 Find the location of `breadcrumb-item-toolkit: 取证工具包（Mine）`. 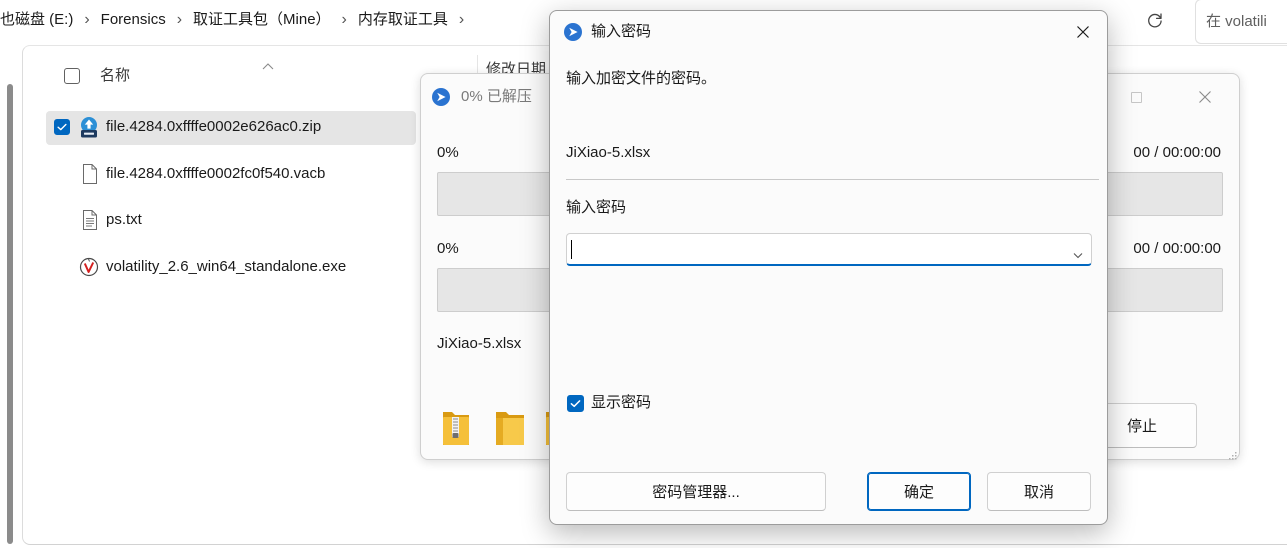

breadcrumb-item-toolkit: 取证工具包（Mine） is located at coordinates (262, 20).